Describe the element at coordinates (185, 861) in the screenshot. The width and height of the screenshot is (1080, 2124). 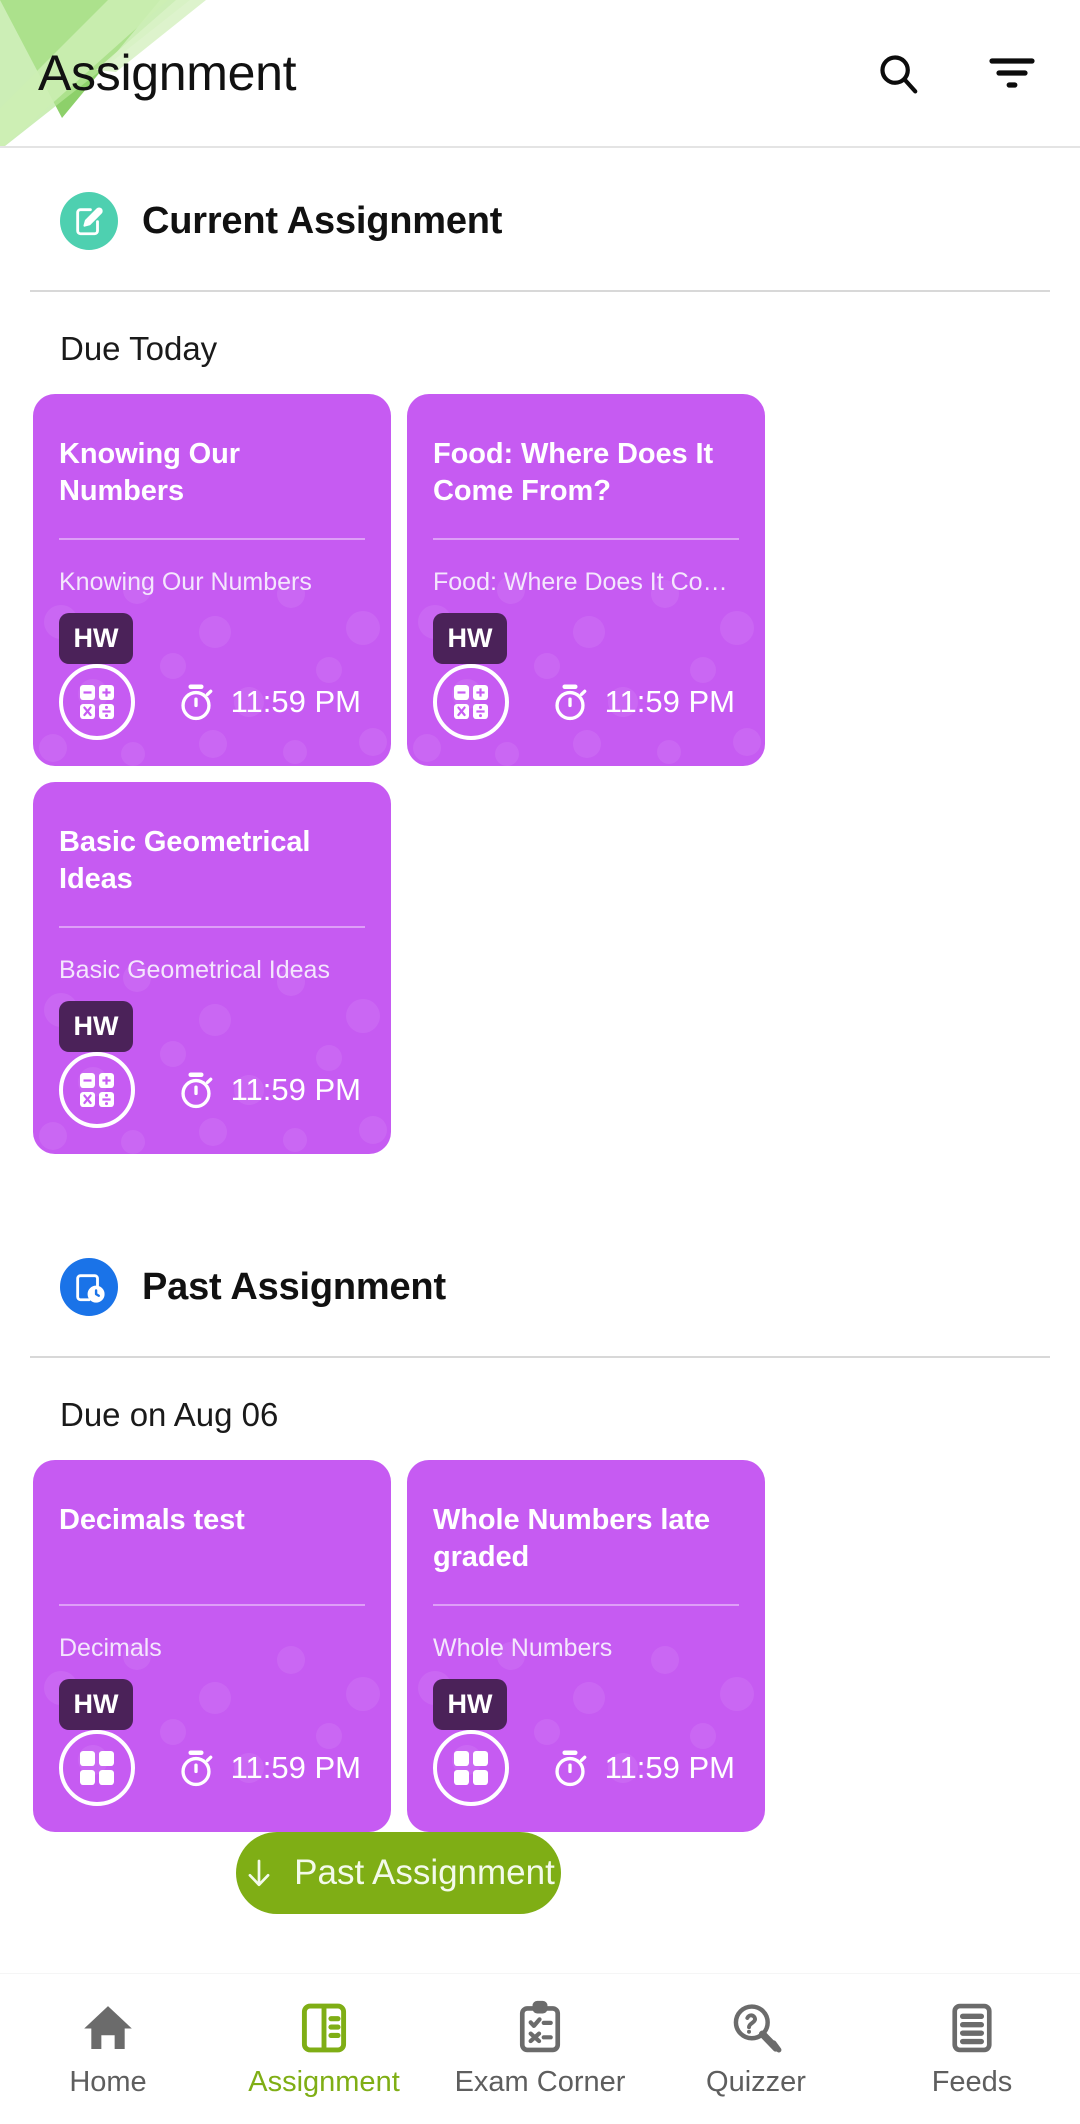
I see `card-title: Basic Geometrical Ideas` at that location.